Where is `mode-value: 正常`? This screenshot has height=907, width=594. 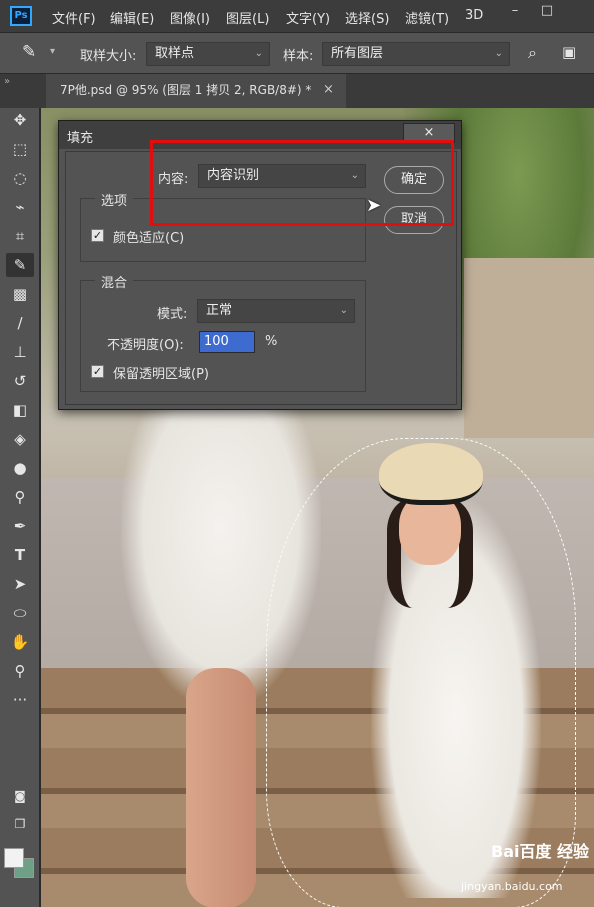
mode-value: 正常 is located at coordinates (219, 310).